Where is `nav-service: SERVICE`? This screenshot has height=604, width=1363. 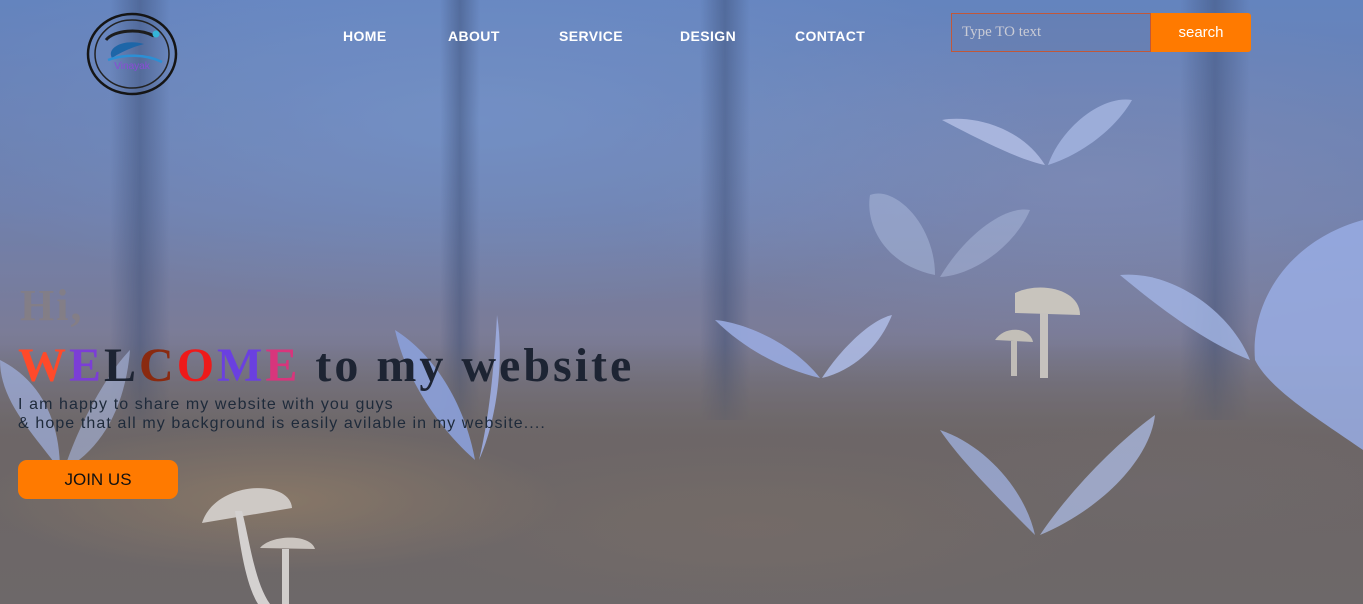
nav-service: SERVICE is located at coordinates (591, 36).